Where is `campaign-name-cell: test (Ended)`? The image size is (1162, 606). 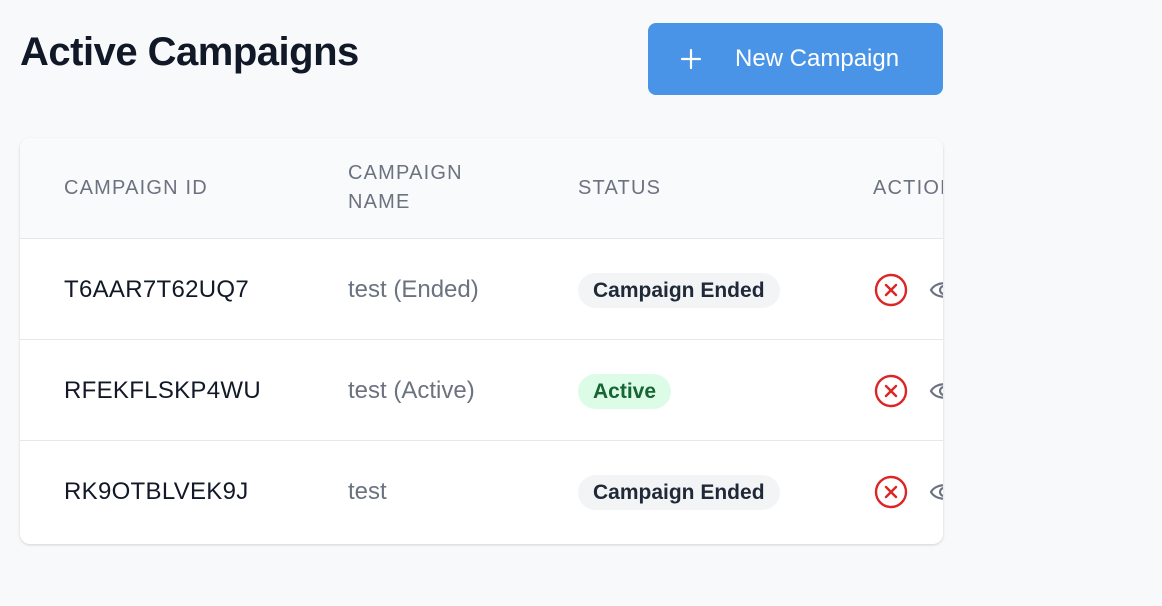
campaign-name-cell: test (Ended) is located at coordinates (413, 289).